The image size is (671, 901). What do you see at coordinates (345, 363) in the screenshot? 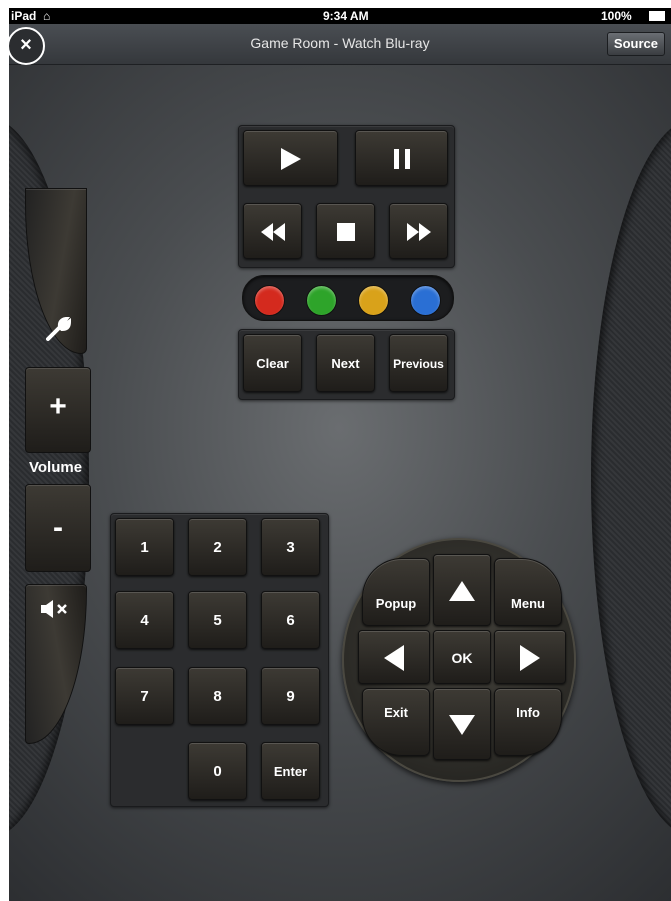
I see `next-button: Next` at bounding box center [345, 363].